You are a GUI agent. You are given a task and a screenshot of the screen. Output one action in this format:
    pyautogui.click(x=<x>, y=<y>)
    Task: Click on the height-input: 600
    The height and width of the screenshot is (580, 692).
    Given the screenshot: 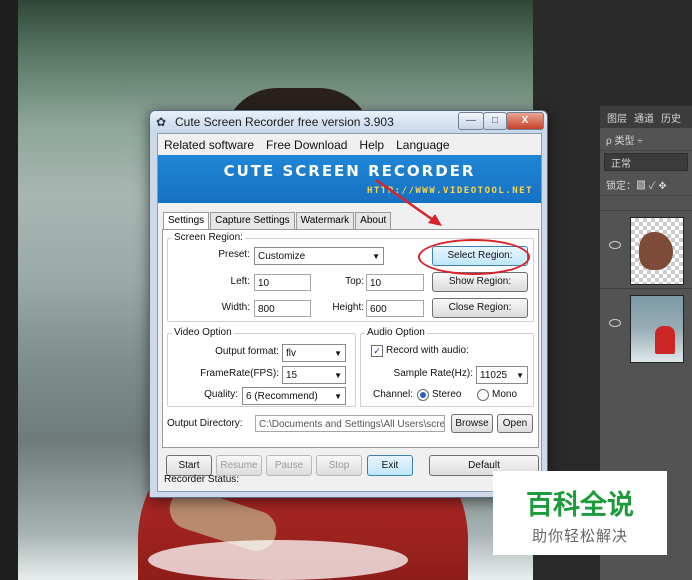 What is the action you would take?
    pyautogui.click(x=395, y=308)
    